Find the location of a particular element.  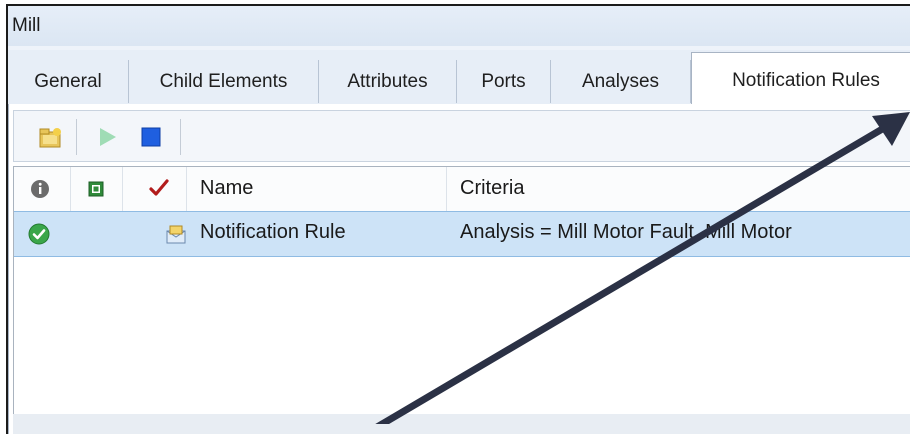

status-bar is located at coordinates (461, 424).